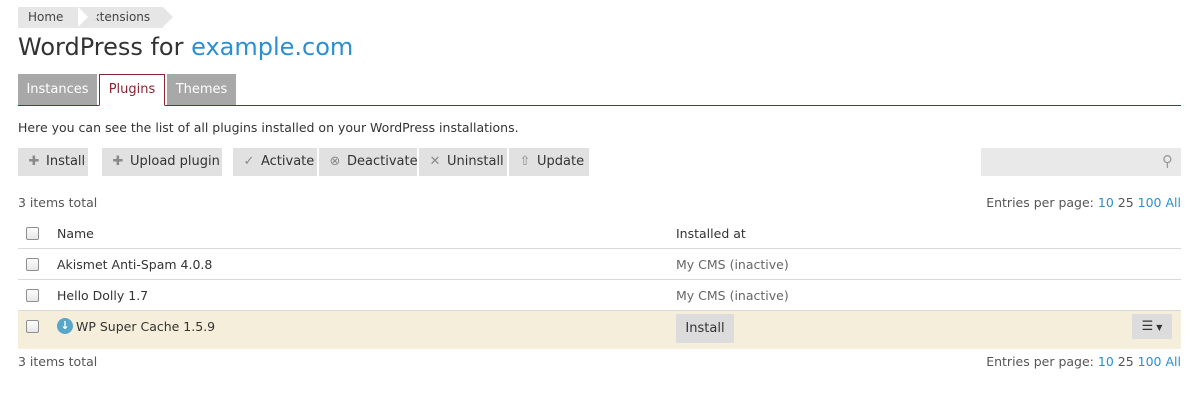 This screenshot has width=1191, height=396. I want to click on column-header-installed-at: Installed at, so click(711, 233).